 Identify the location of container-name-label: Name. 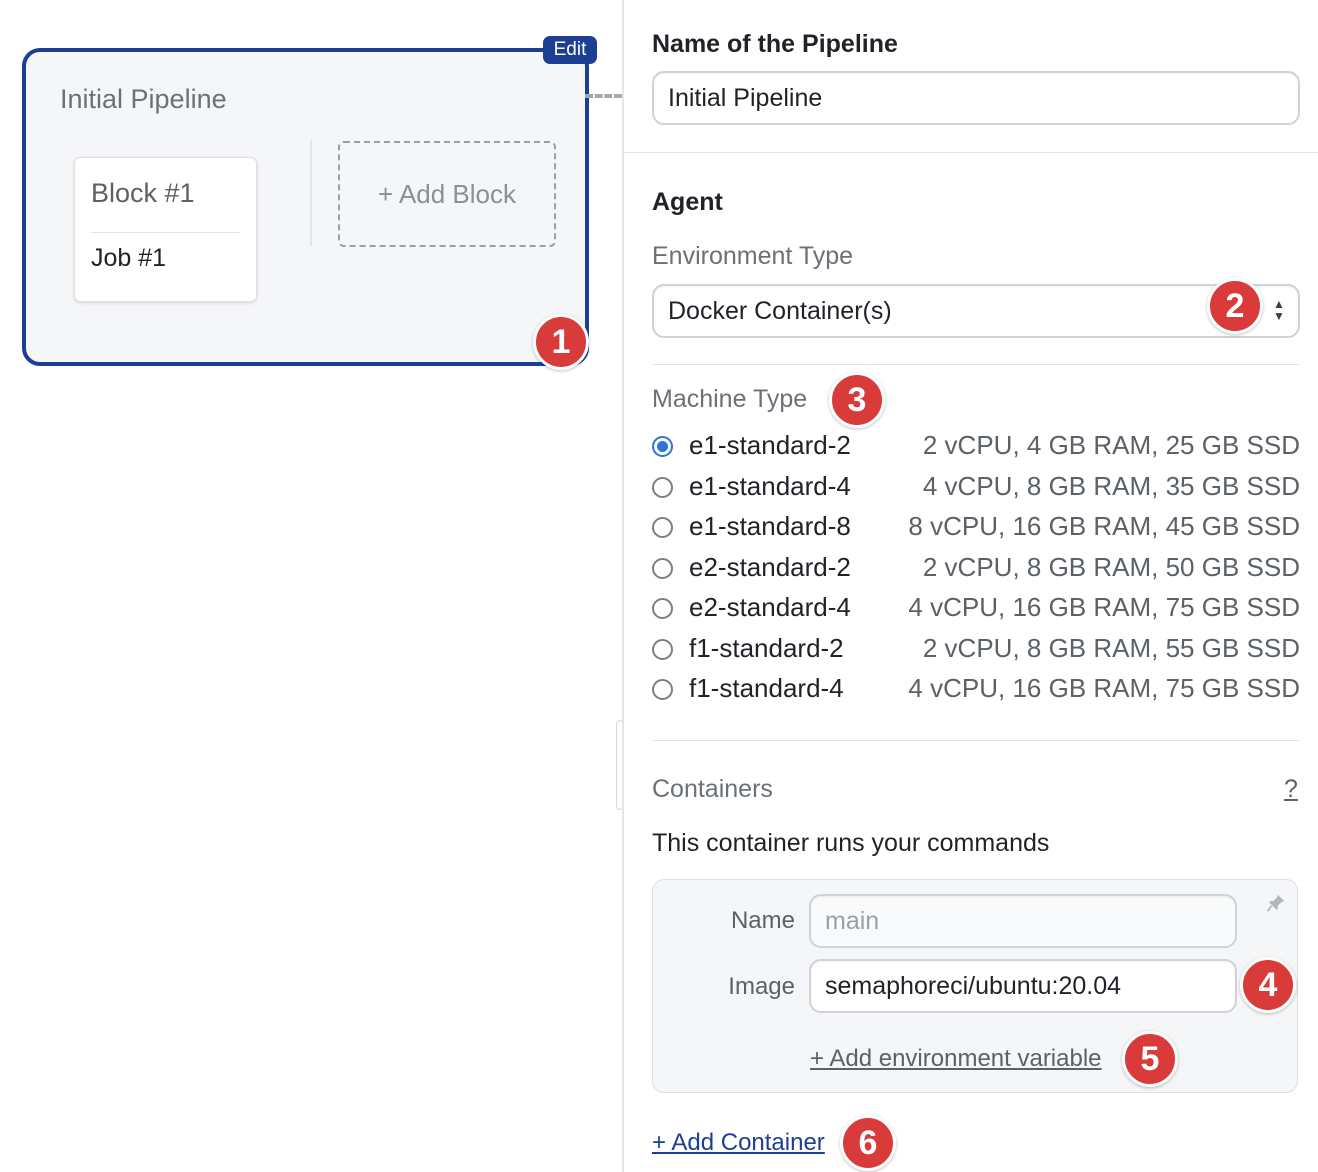
(762, 920).